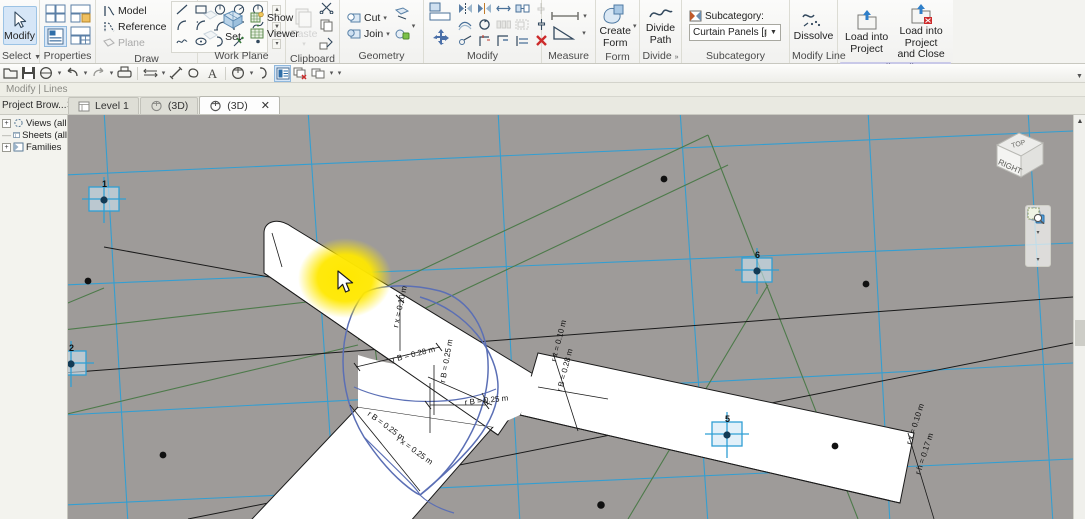 The image size is (1085, 519). I want to click on mirror-pick-axis-icon, so click(465, 10).